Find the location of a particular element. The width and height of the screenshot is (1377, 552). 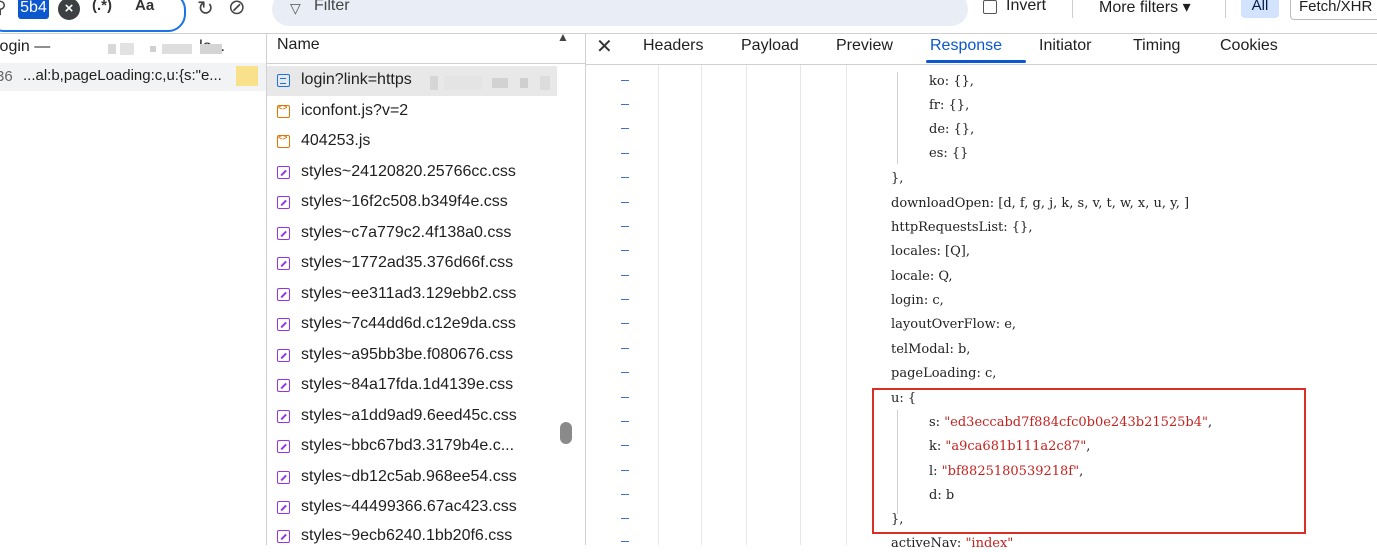

request-name: styles~9ecb6240.1bb20f6.css is located at coordinates (407, 535).